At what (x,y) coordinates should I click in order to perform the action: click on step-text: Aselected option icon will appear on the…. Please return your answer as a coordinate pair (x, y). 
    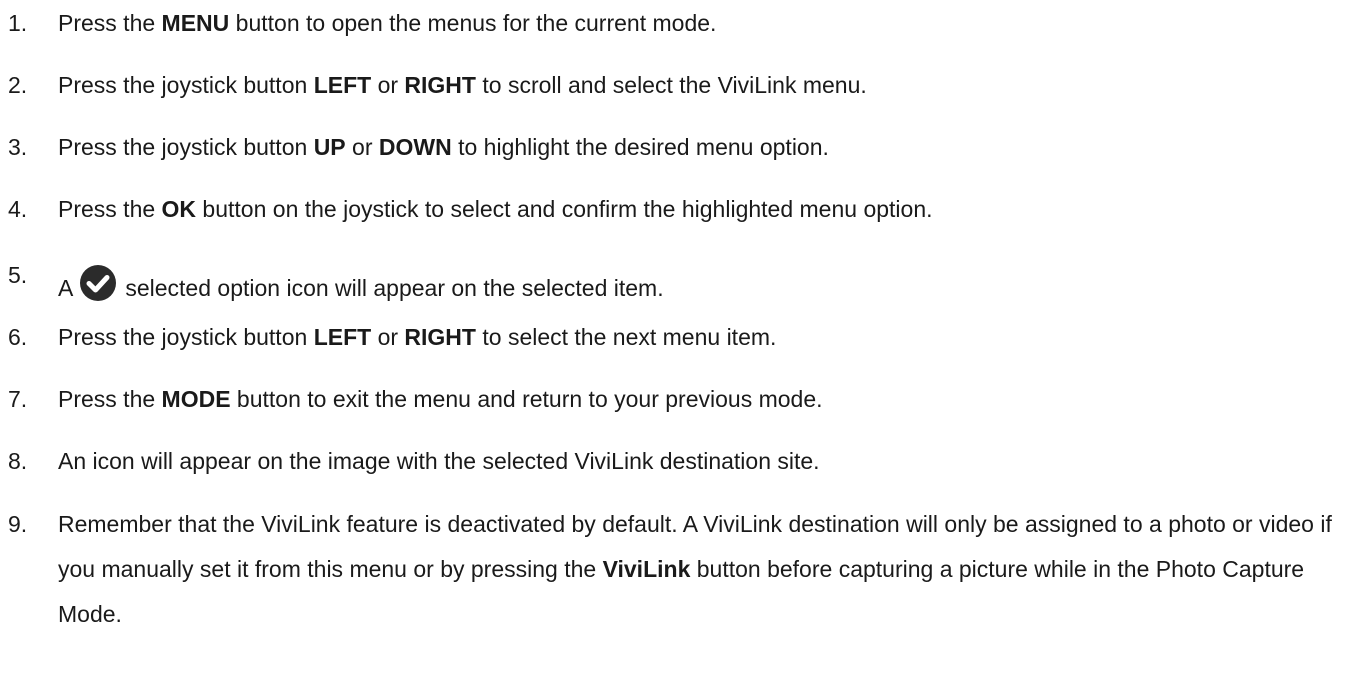
    Looking at the image, I should click on (361, 283).